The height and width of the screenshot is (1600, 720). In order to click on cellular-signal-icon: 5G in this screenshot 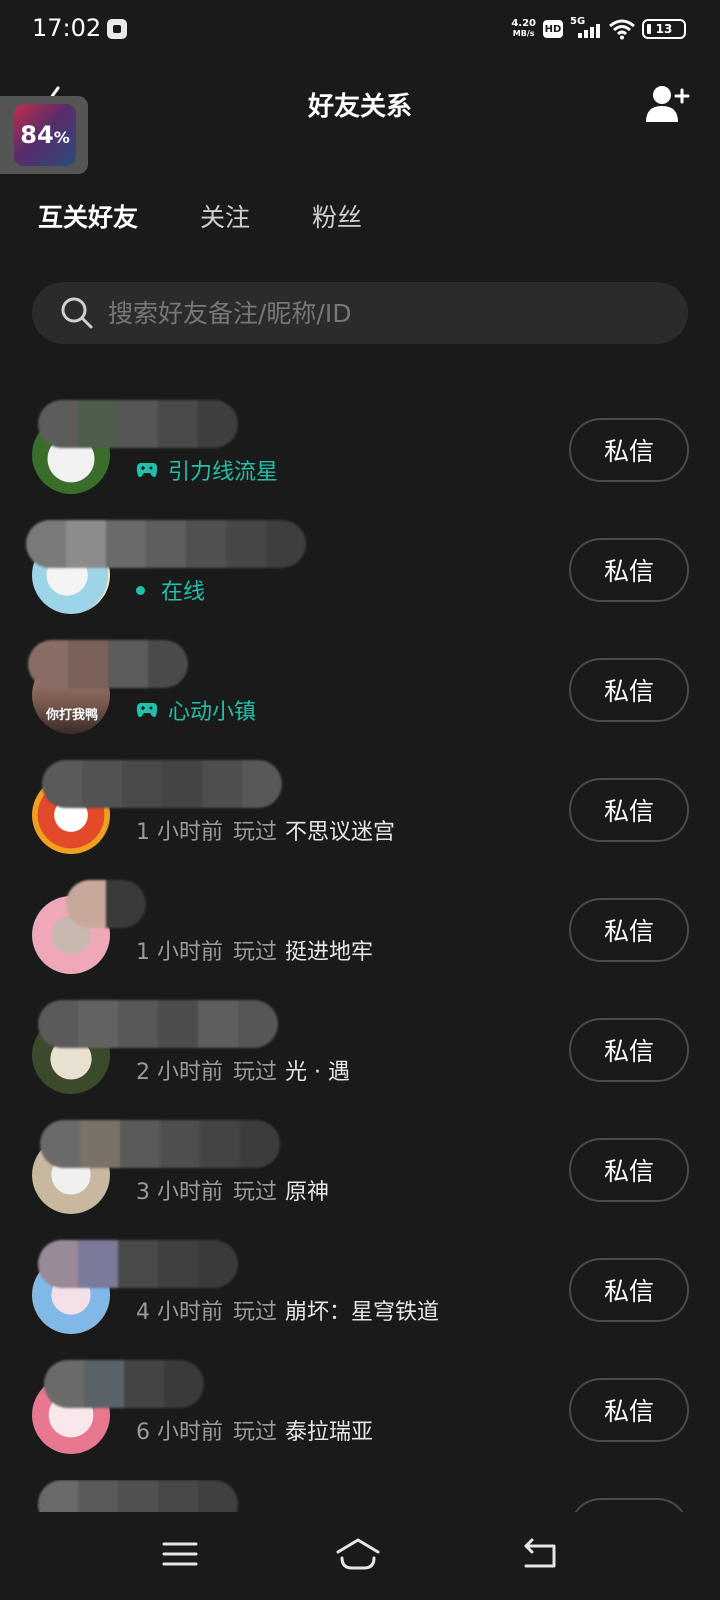, I will do `click(586, 28)`.